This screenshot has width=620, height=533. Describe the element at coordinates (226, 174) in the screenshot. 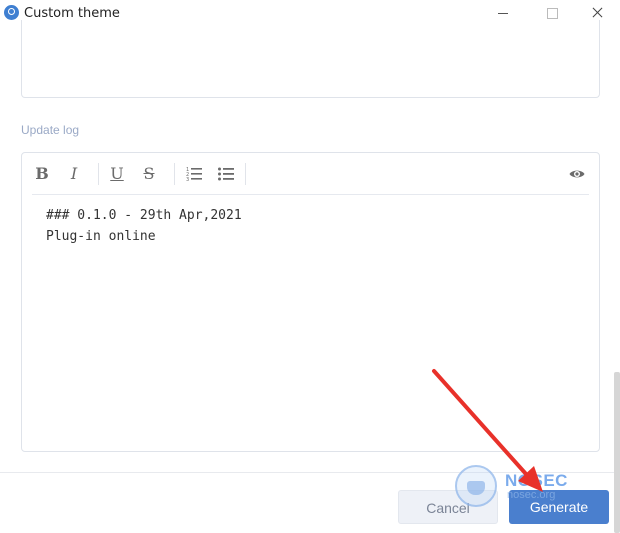

I see `unordered-list-icon` at that location.